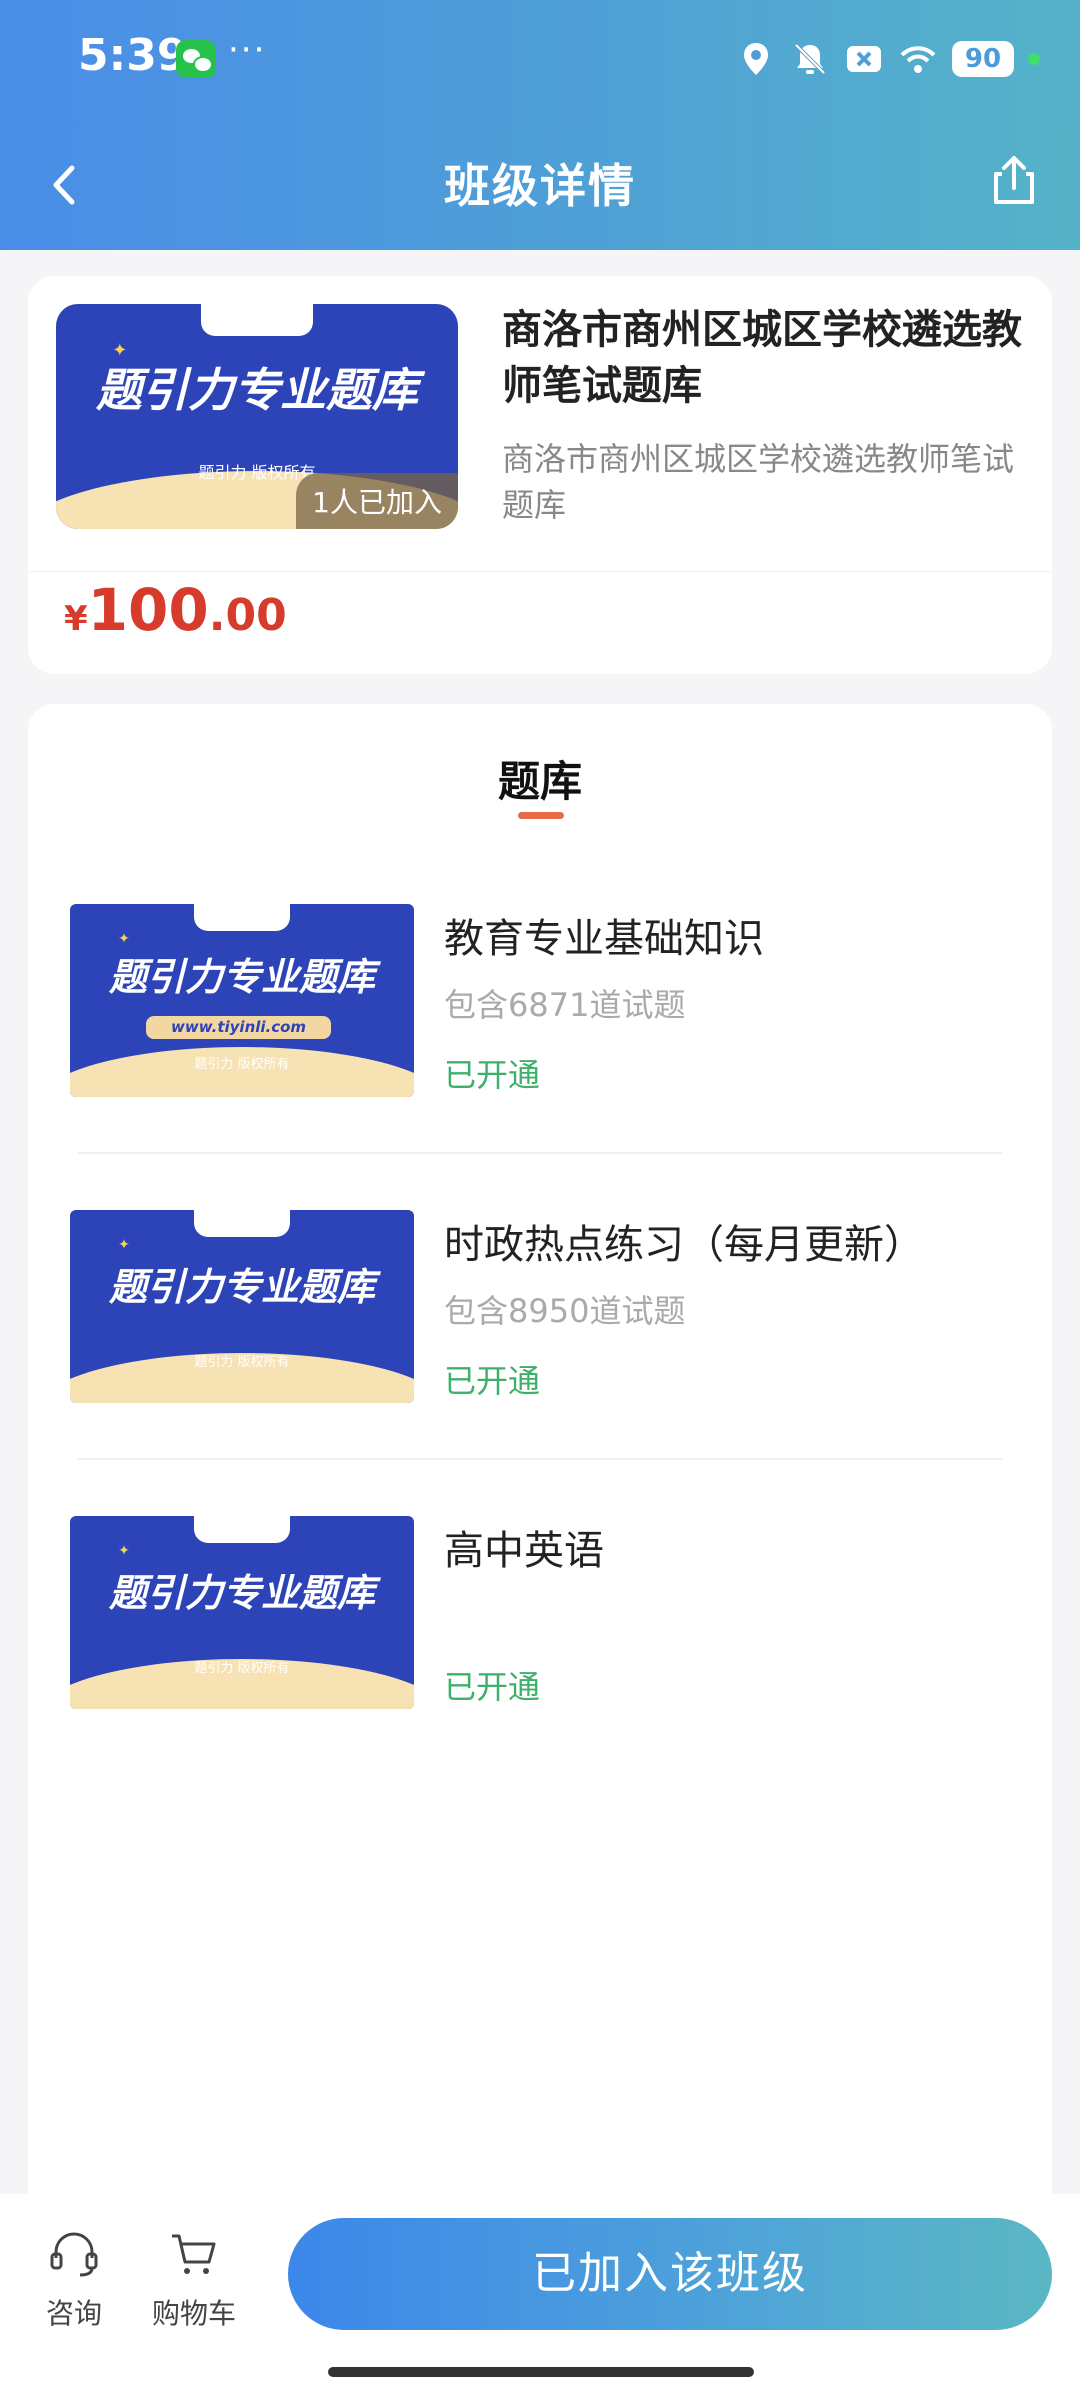 The height and width of the screenshot is (2400, 1080). What do you see at coordinates (73, 2313) in the screenshot?
I see `consult-label: 咨询` at bounding box center [73, 2313].